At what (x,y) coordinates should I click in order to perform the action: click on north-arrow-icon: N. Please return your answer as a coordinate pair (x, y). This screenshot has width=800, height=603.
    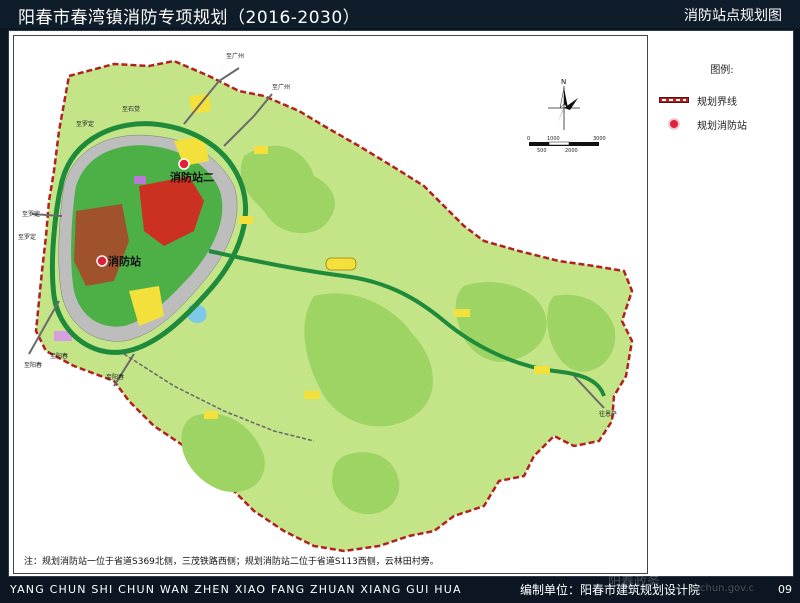
    Looking at the image, I should click on (564, 104).